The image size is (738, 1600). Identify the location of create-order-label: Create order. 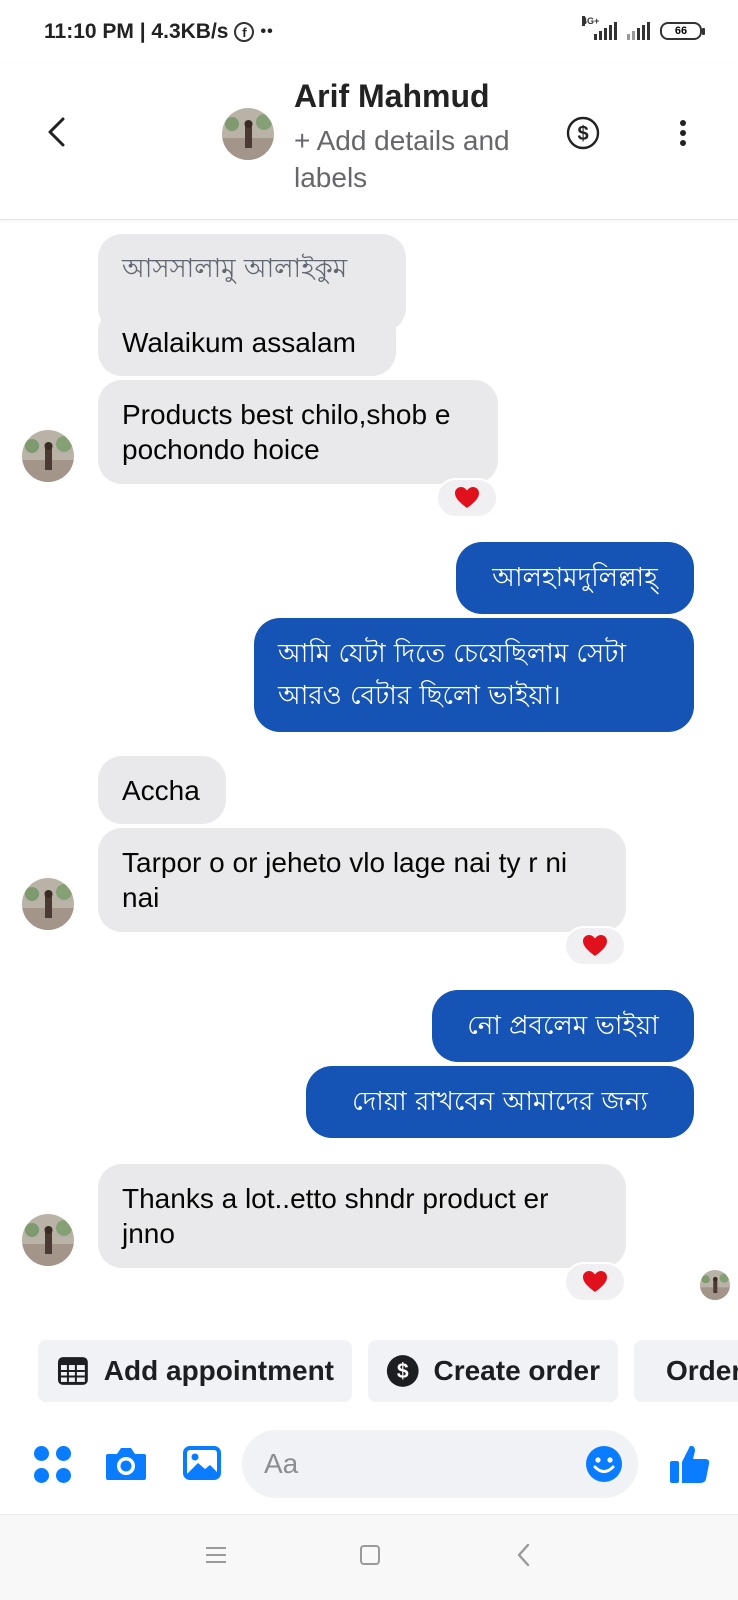
(516, 1370).